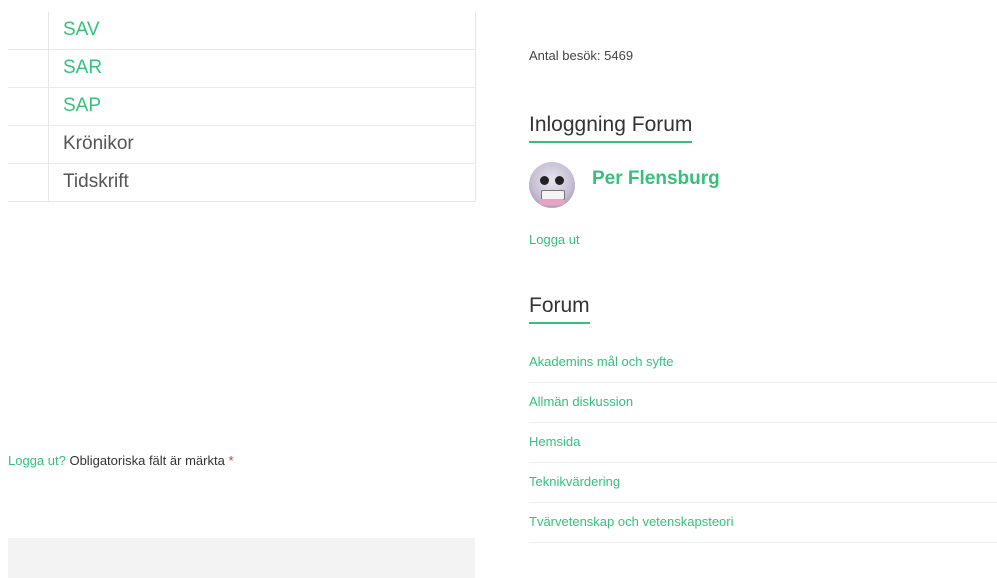  Describe the element at coordinates (81, 30) in the screenshot. I see `menu-link-sav: SAV` at that location.